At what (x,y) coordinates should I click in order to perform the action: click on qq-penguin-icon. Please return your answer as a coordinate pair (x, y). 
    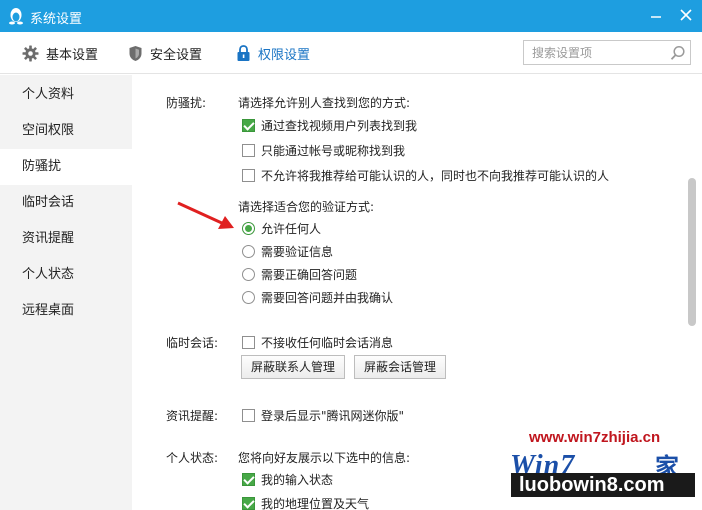
    Looking at the image, I should click on (16, 16).